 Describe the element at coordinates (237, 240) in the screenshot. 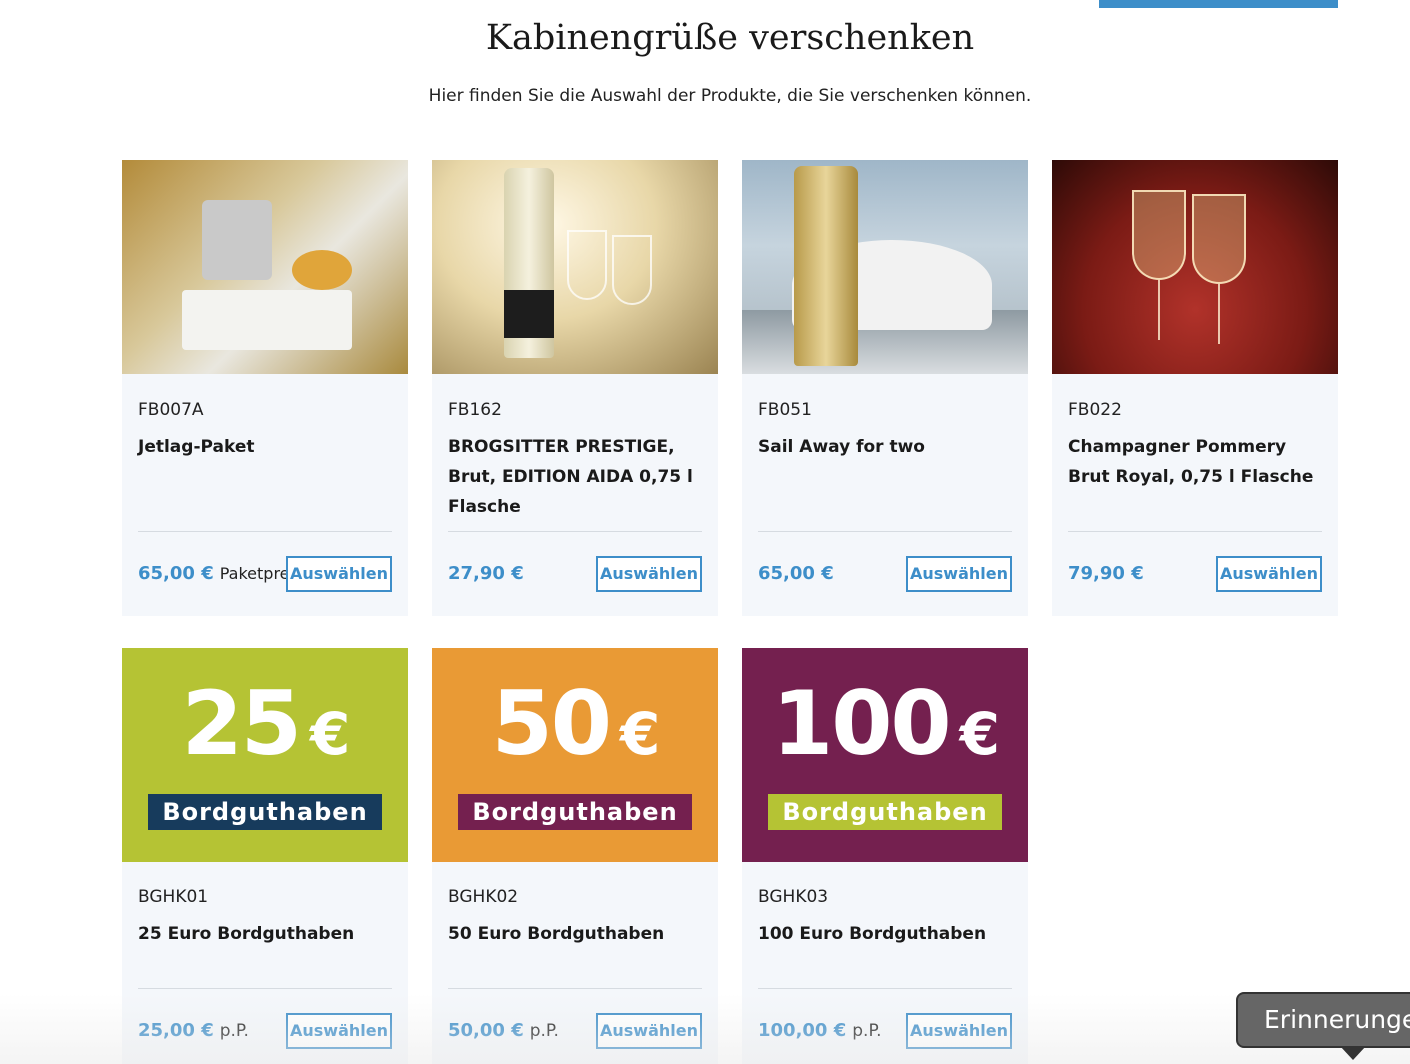

I see `ice-bucket-shape` at that location.